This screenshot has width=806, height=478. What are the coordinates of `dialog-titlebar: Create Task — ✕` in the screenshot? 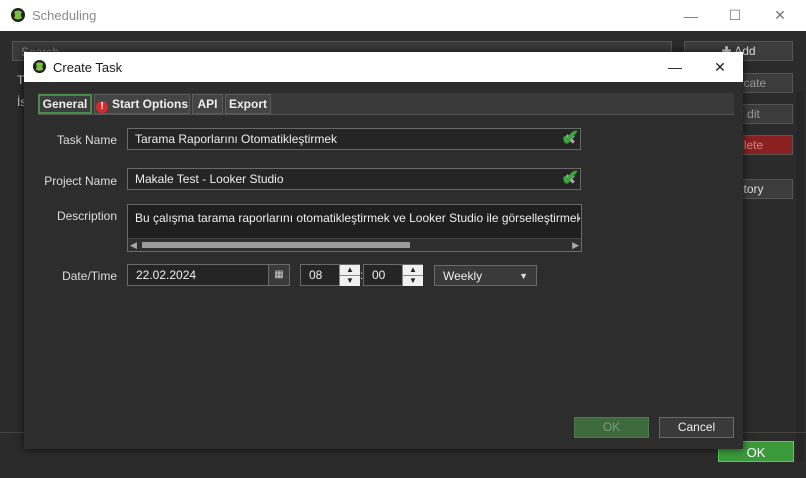 It's located at (383, 67).